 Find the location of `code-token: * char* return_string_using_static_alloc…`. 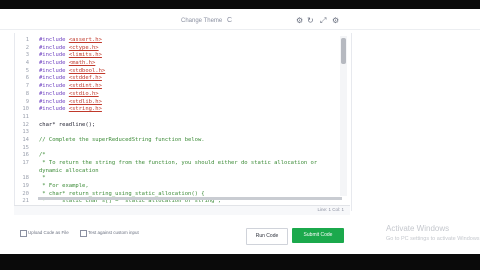

code-token: * char* return_string_using_static_alloc… is located at coordinates (122, 193).